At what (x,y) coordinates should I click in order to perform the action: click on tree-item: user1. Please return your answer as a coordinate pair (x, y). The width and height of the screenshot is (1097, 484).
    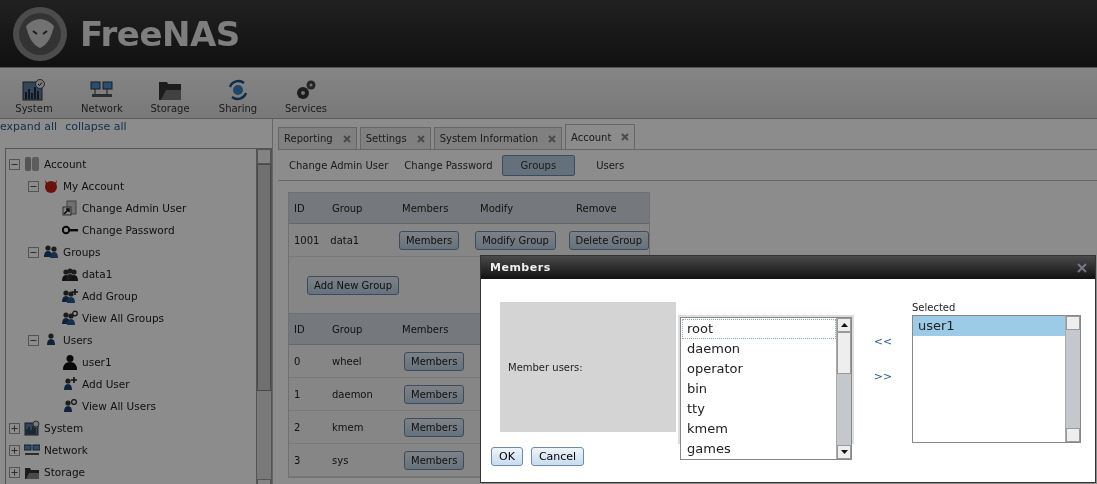
    Looking at the image, I should click on (97, 362).